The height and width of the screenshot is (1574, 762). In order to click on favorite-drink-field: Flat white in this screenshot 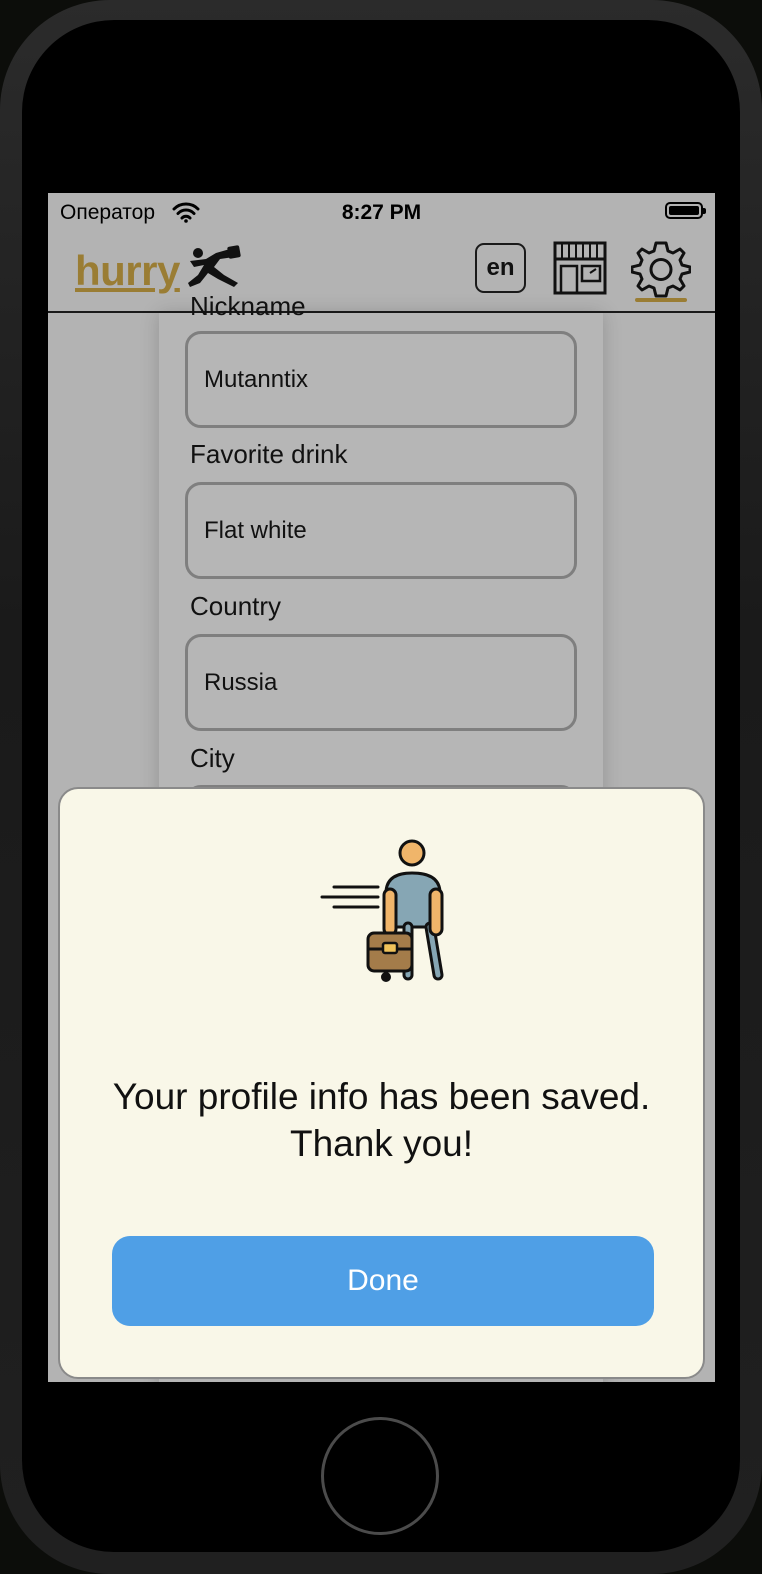, I will do `click(381, 530)`.